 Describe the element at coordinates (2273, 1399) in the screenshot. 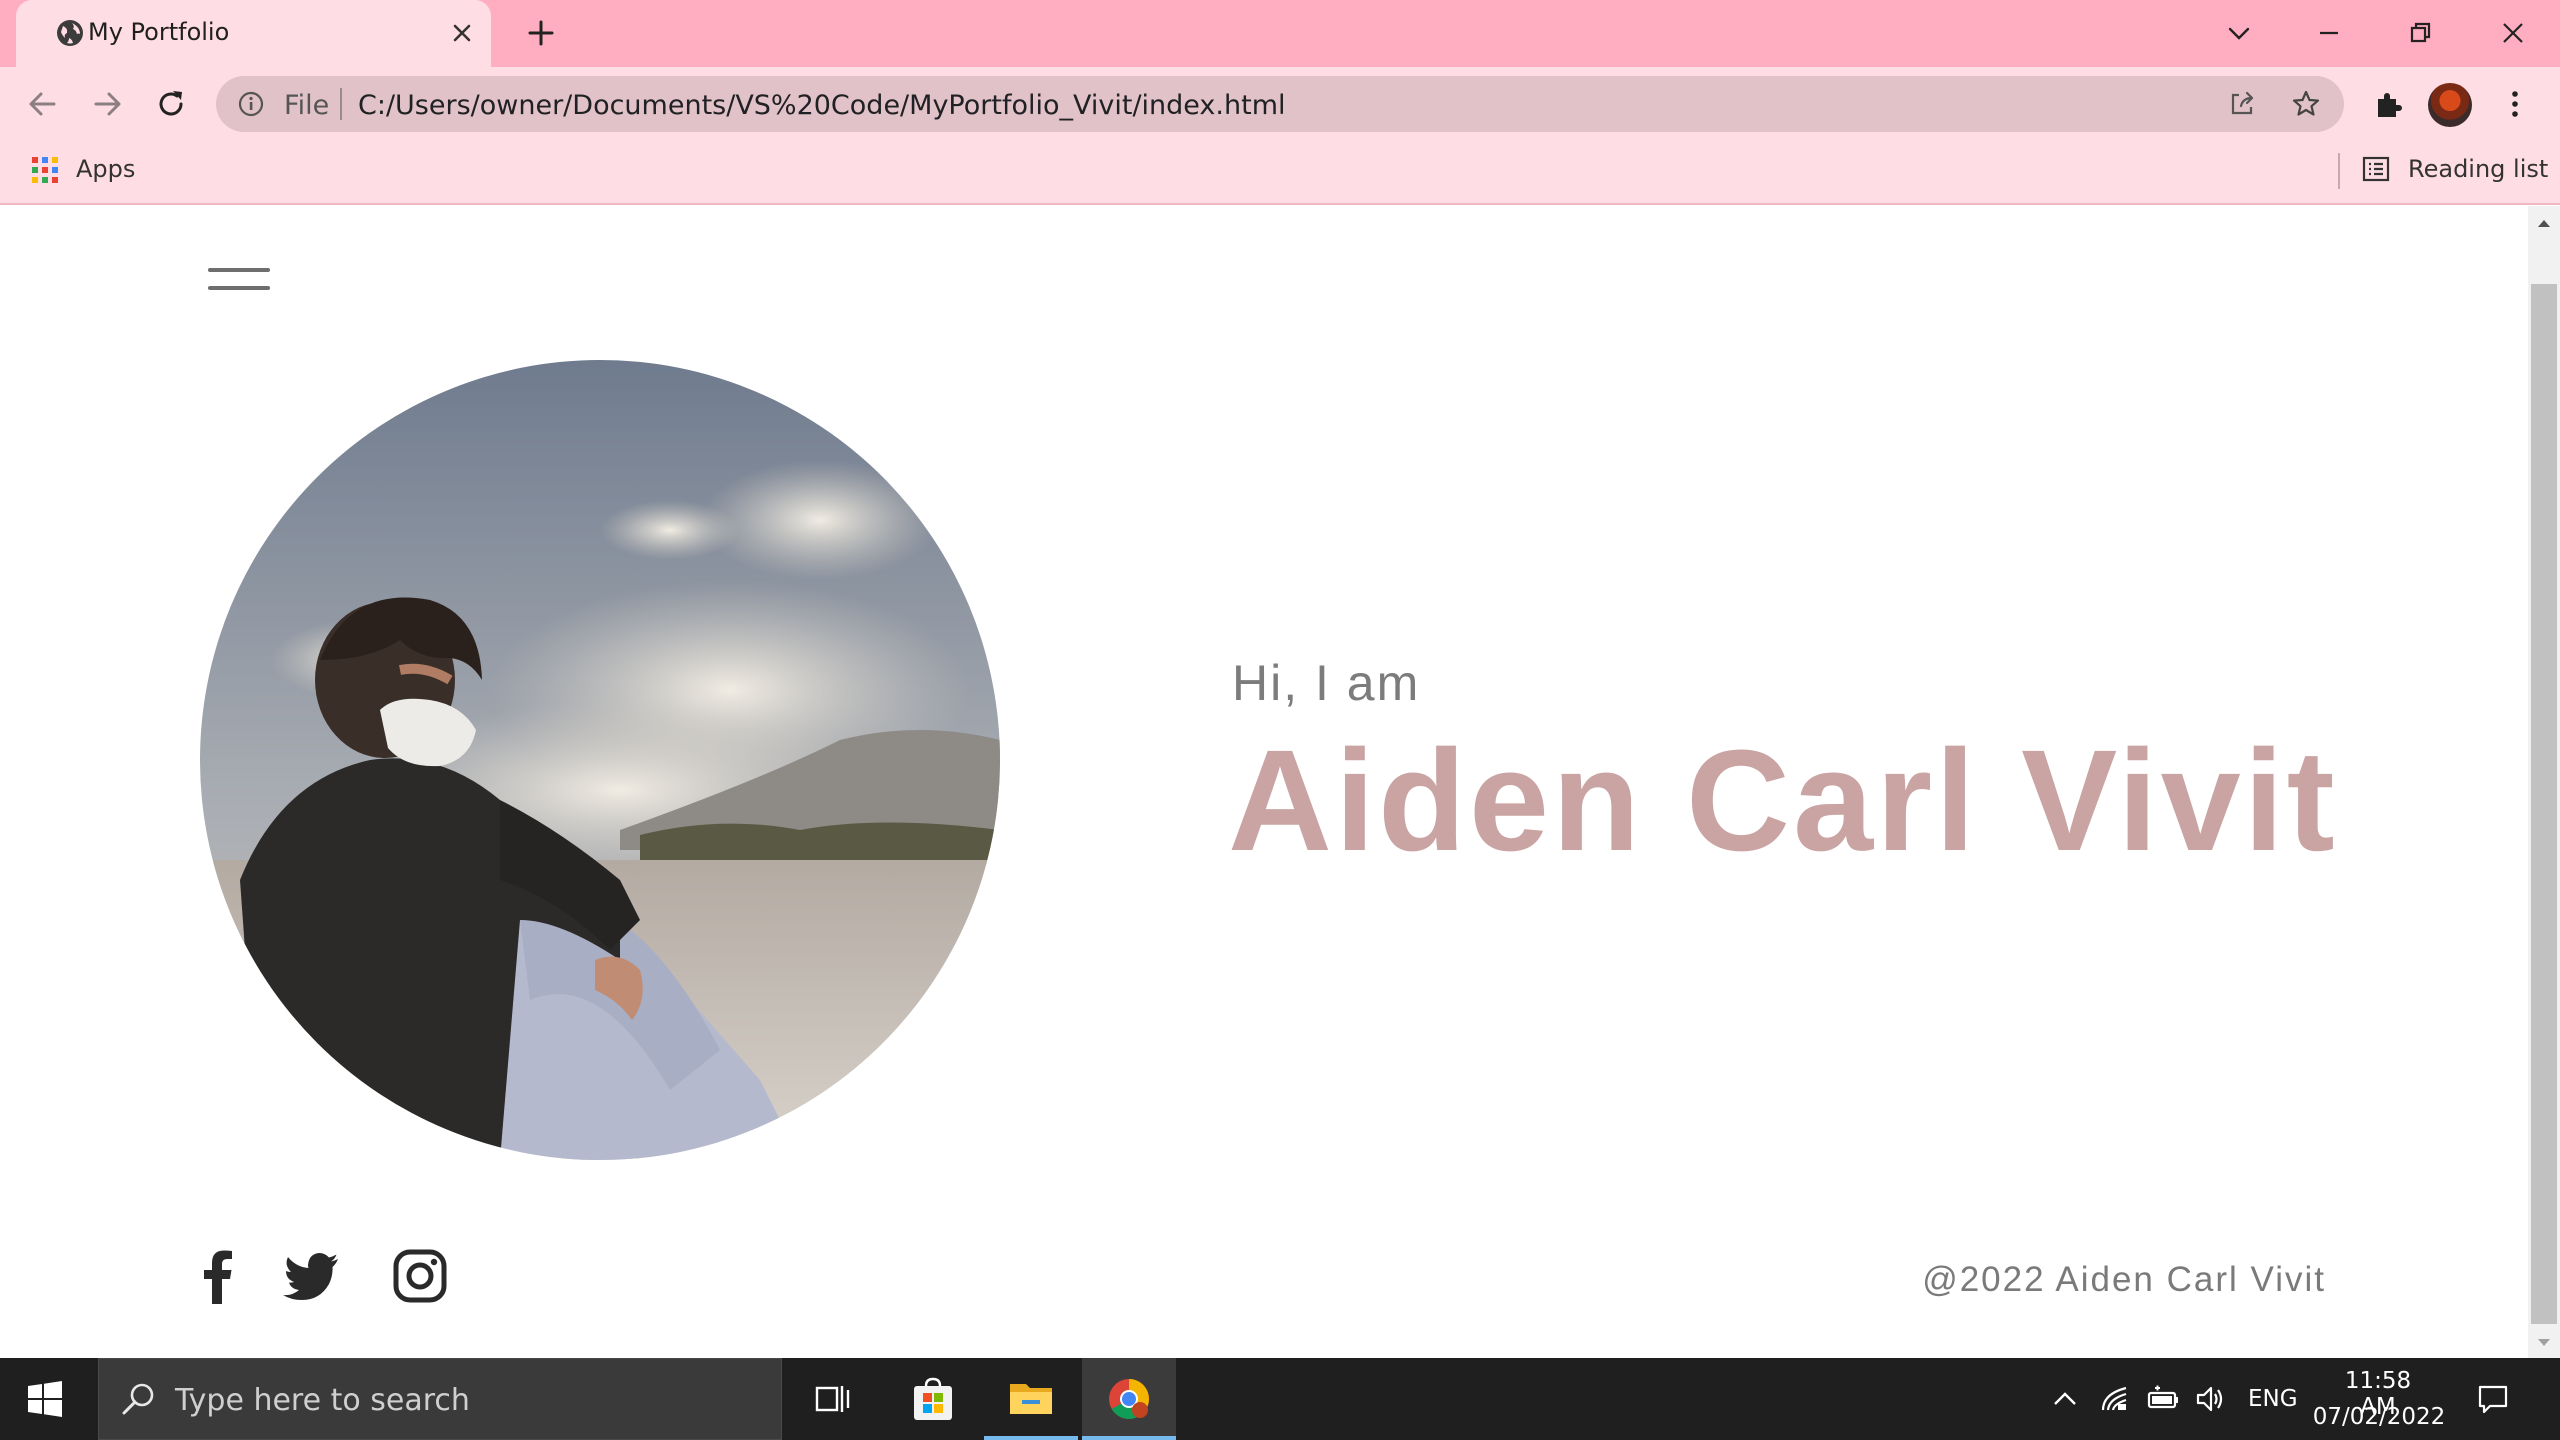

I see `input-language-indicator: ENG` at that location.